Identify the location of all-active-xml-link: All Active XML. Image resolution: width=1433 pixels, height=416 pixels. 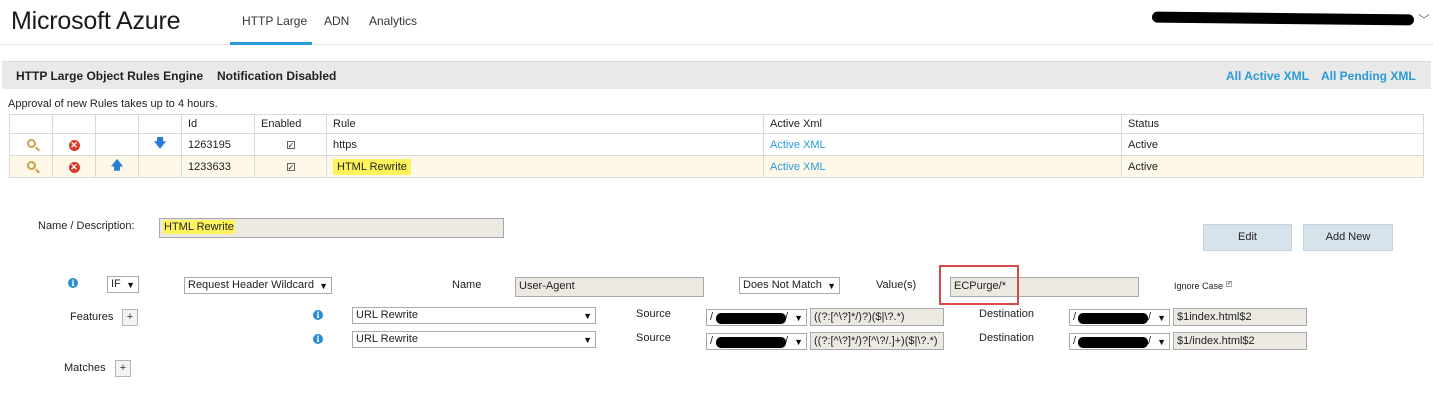
(1267, 76).